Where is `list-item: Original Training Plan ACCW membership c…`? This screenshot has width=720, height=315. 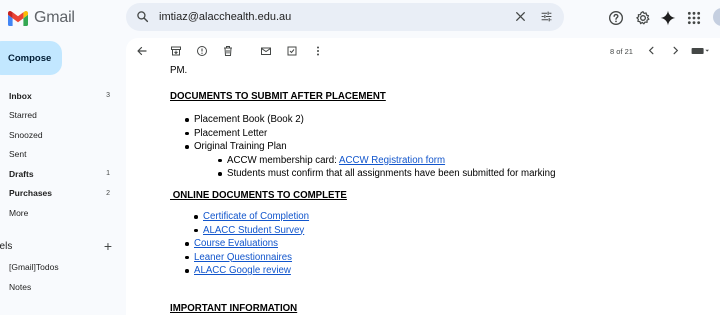 list-item: Original Training Plan ACCW membership c… is located at coordinates (362, 160).